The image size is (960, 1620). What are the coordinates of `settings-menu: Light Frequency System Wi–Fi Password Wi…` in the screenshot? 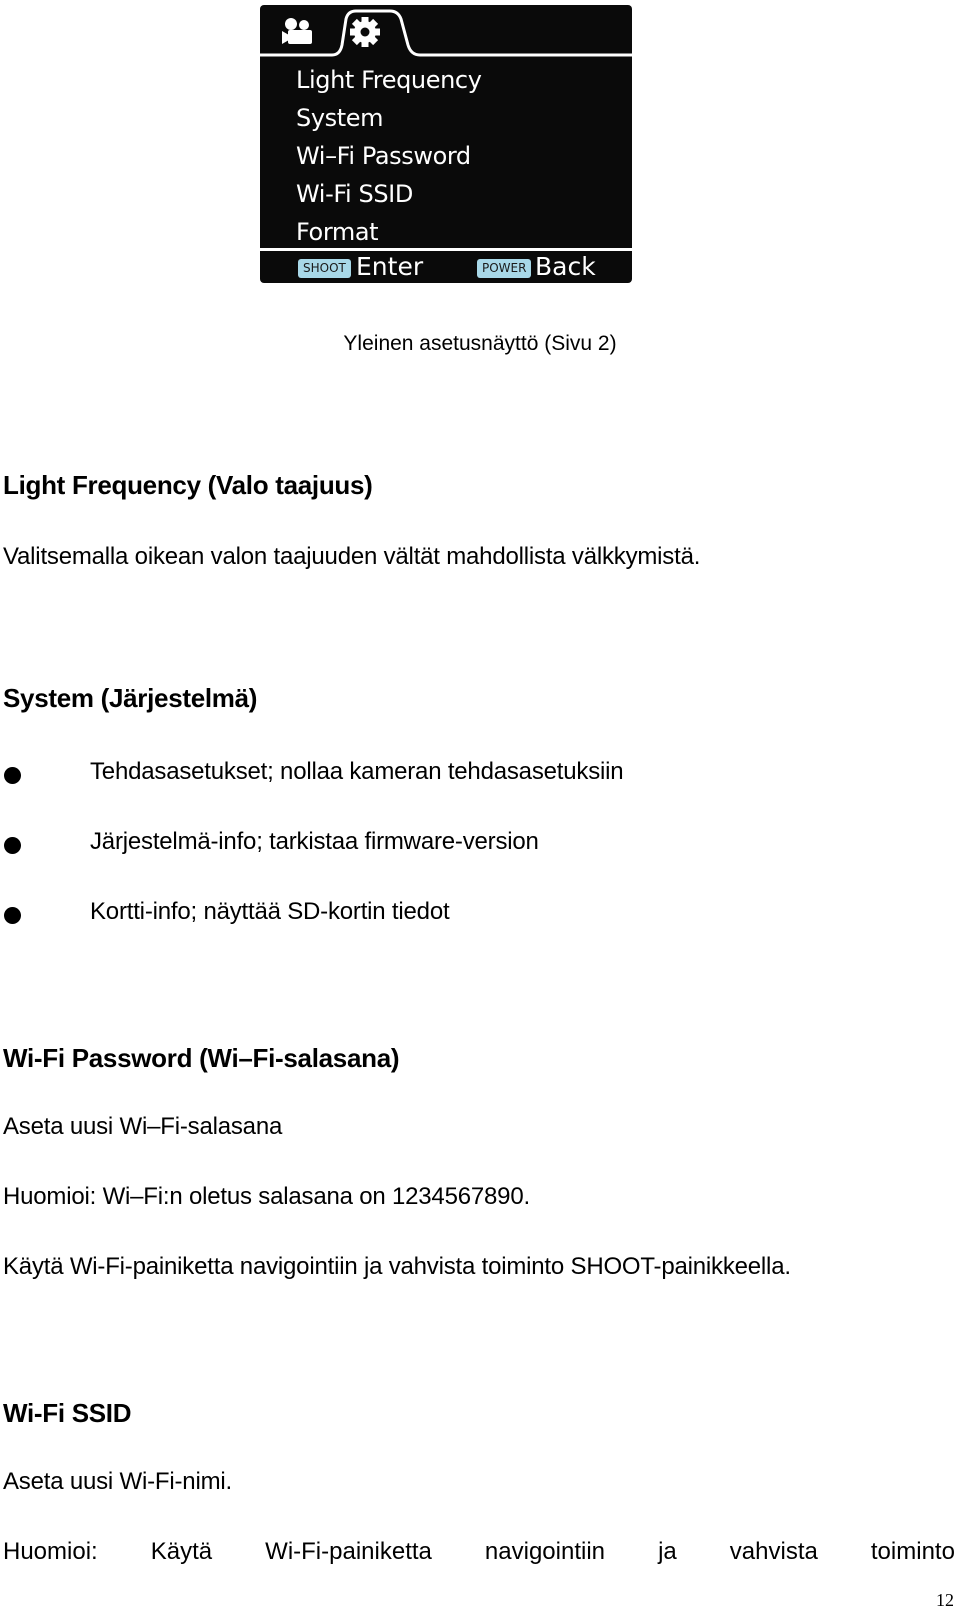 It's located at (389, 156).